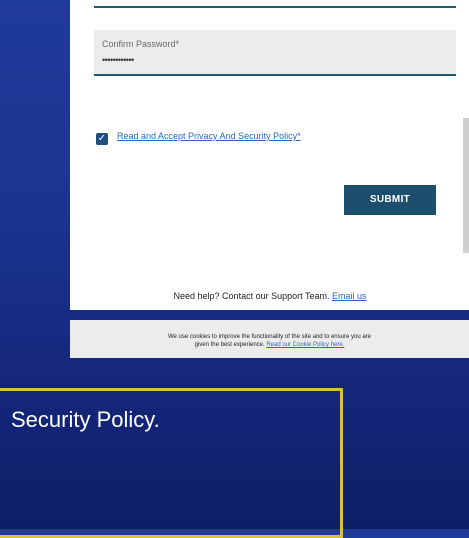 This screenshot has height=538, width=469. I want to click on password-field-bottom, so click(275, 4).